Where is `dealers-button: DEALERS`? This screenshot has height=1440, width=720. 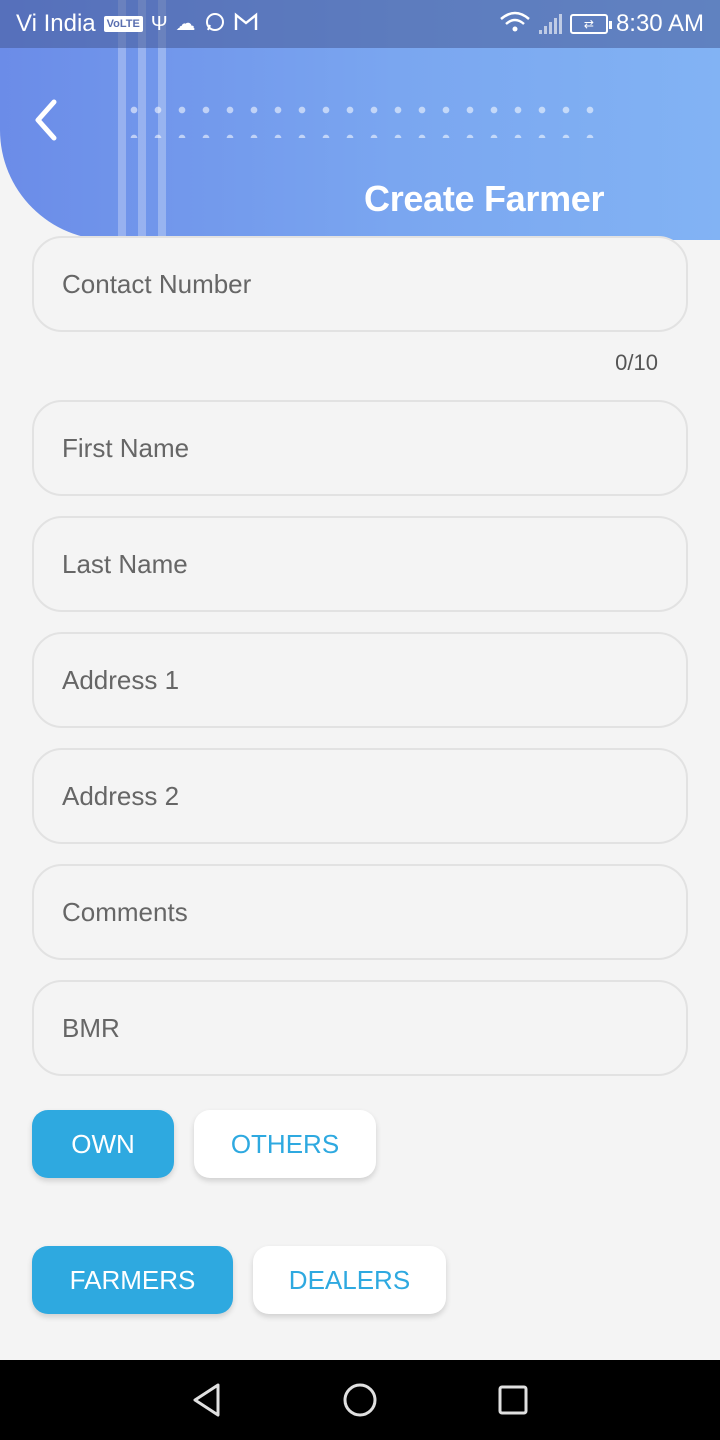 dealers-button: DEALERS is located at coordinates (349, 1280).